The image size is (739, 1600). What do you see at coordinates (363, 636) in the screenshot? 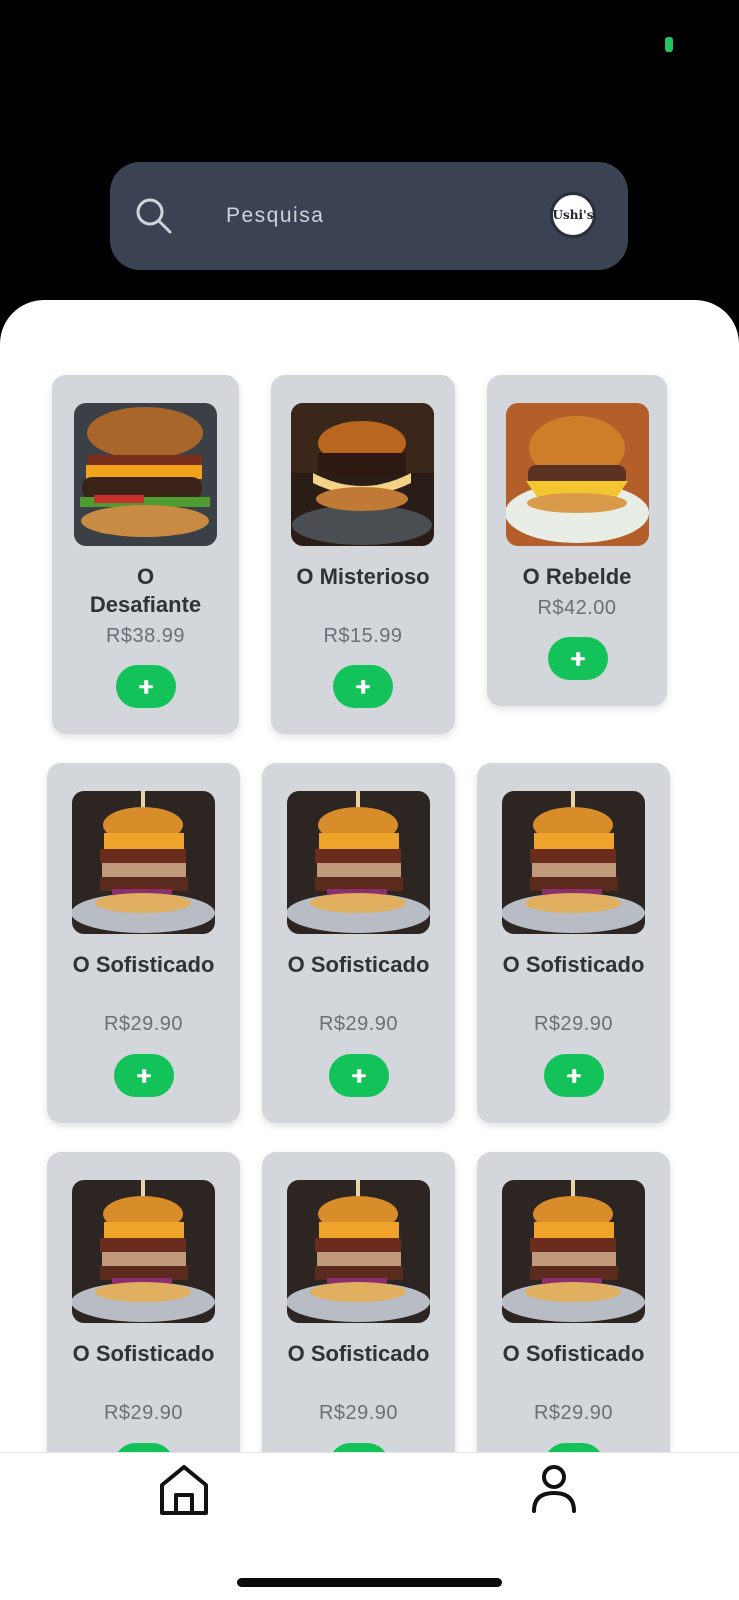
I see `product-price: R$15.99` at bounding box center [363, 636].